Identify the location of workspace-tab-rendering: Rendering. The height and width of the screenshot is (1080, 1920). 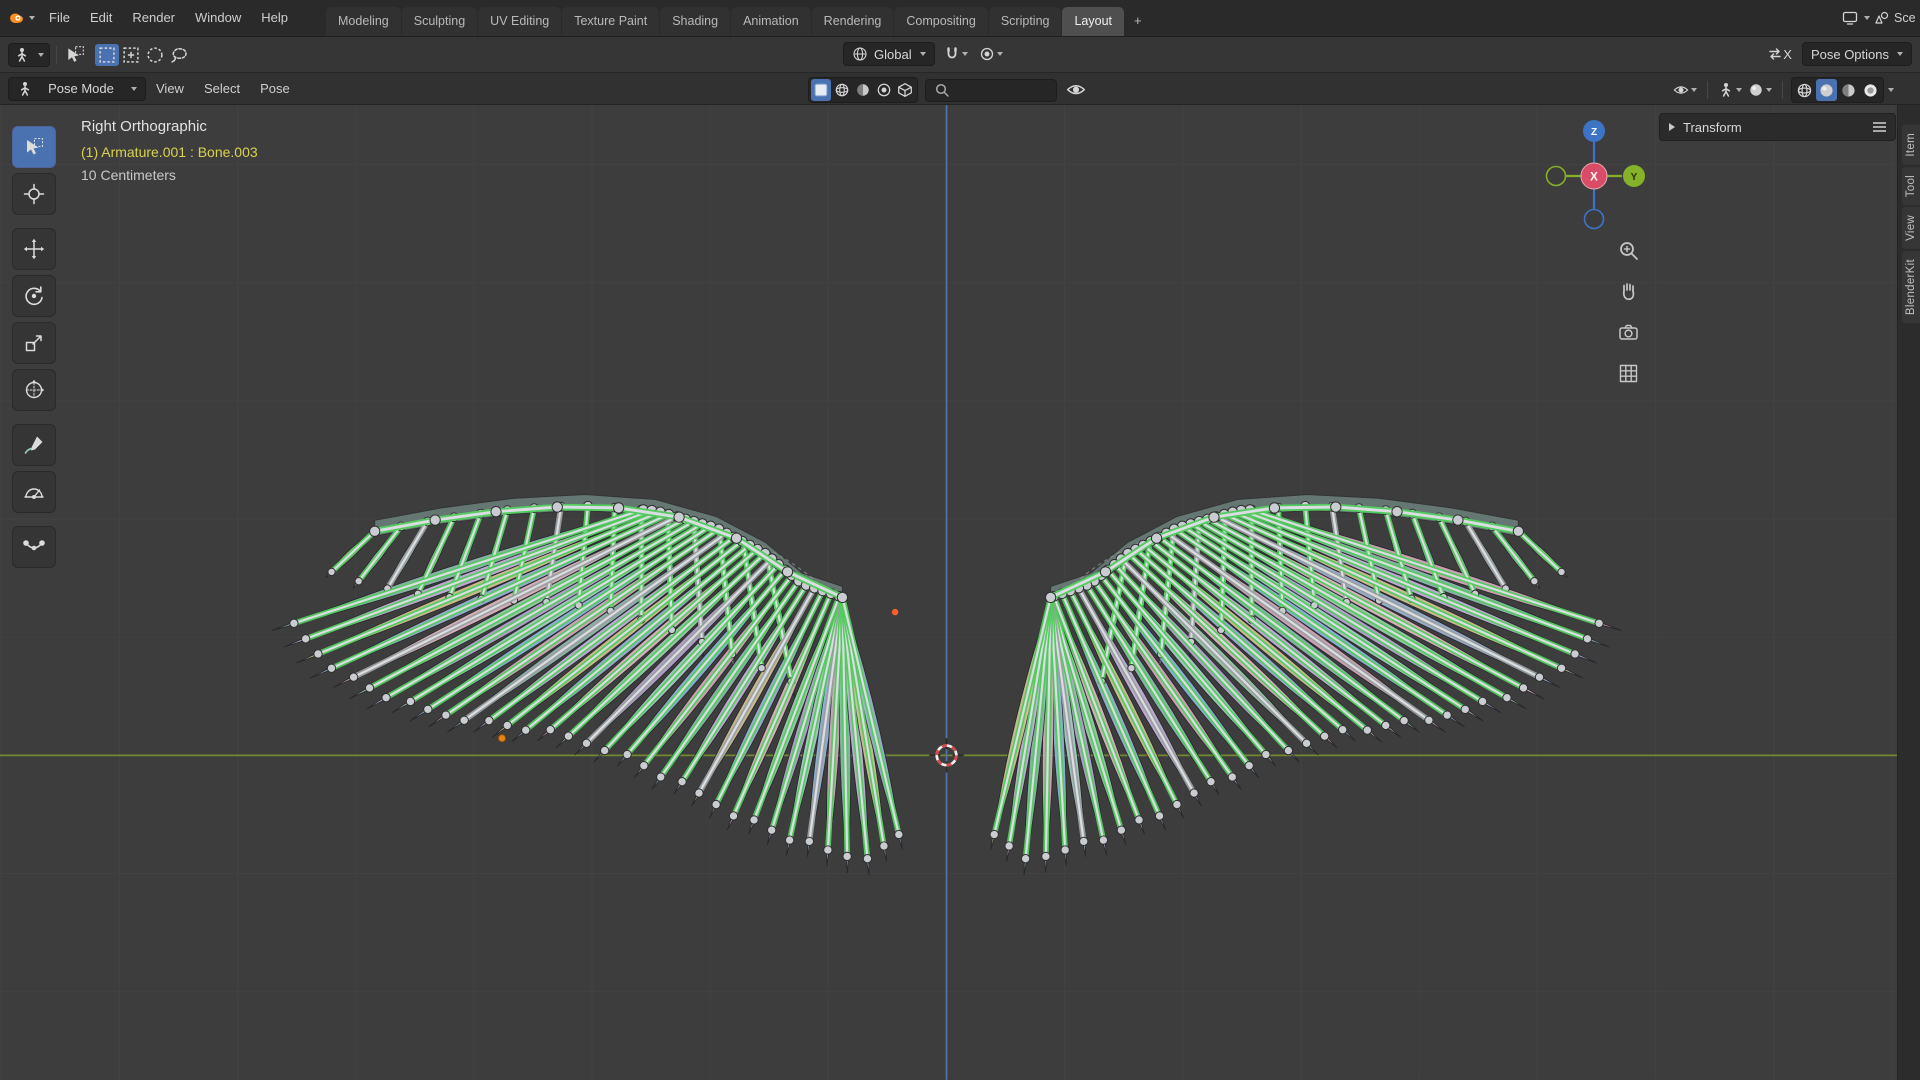
(852, 21).